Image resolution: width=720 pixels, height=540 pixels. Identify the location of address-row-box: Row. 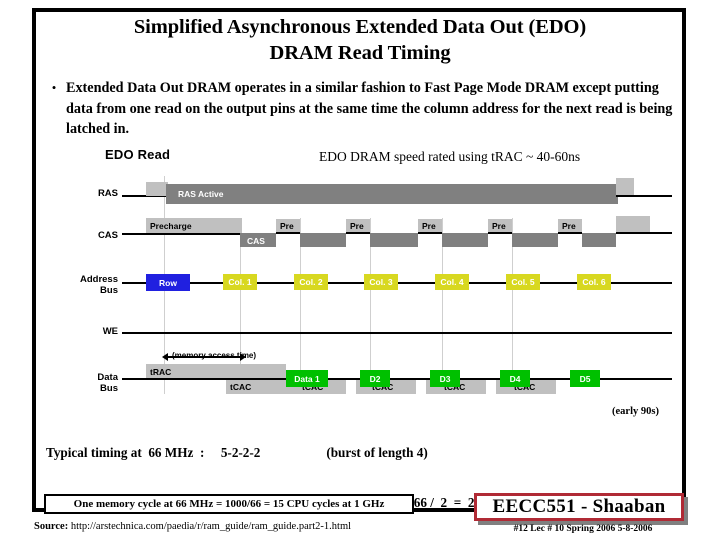
(168, 282).